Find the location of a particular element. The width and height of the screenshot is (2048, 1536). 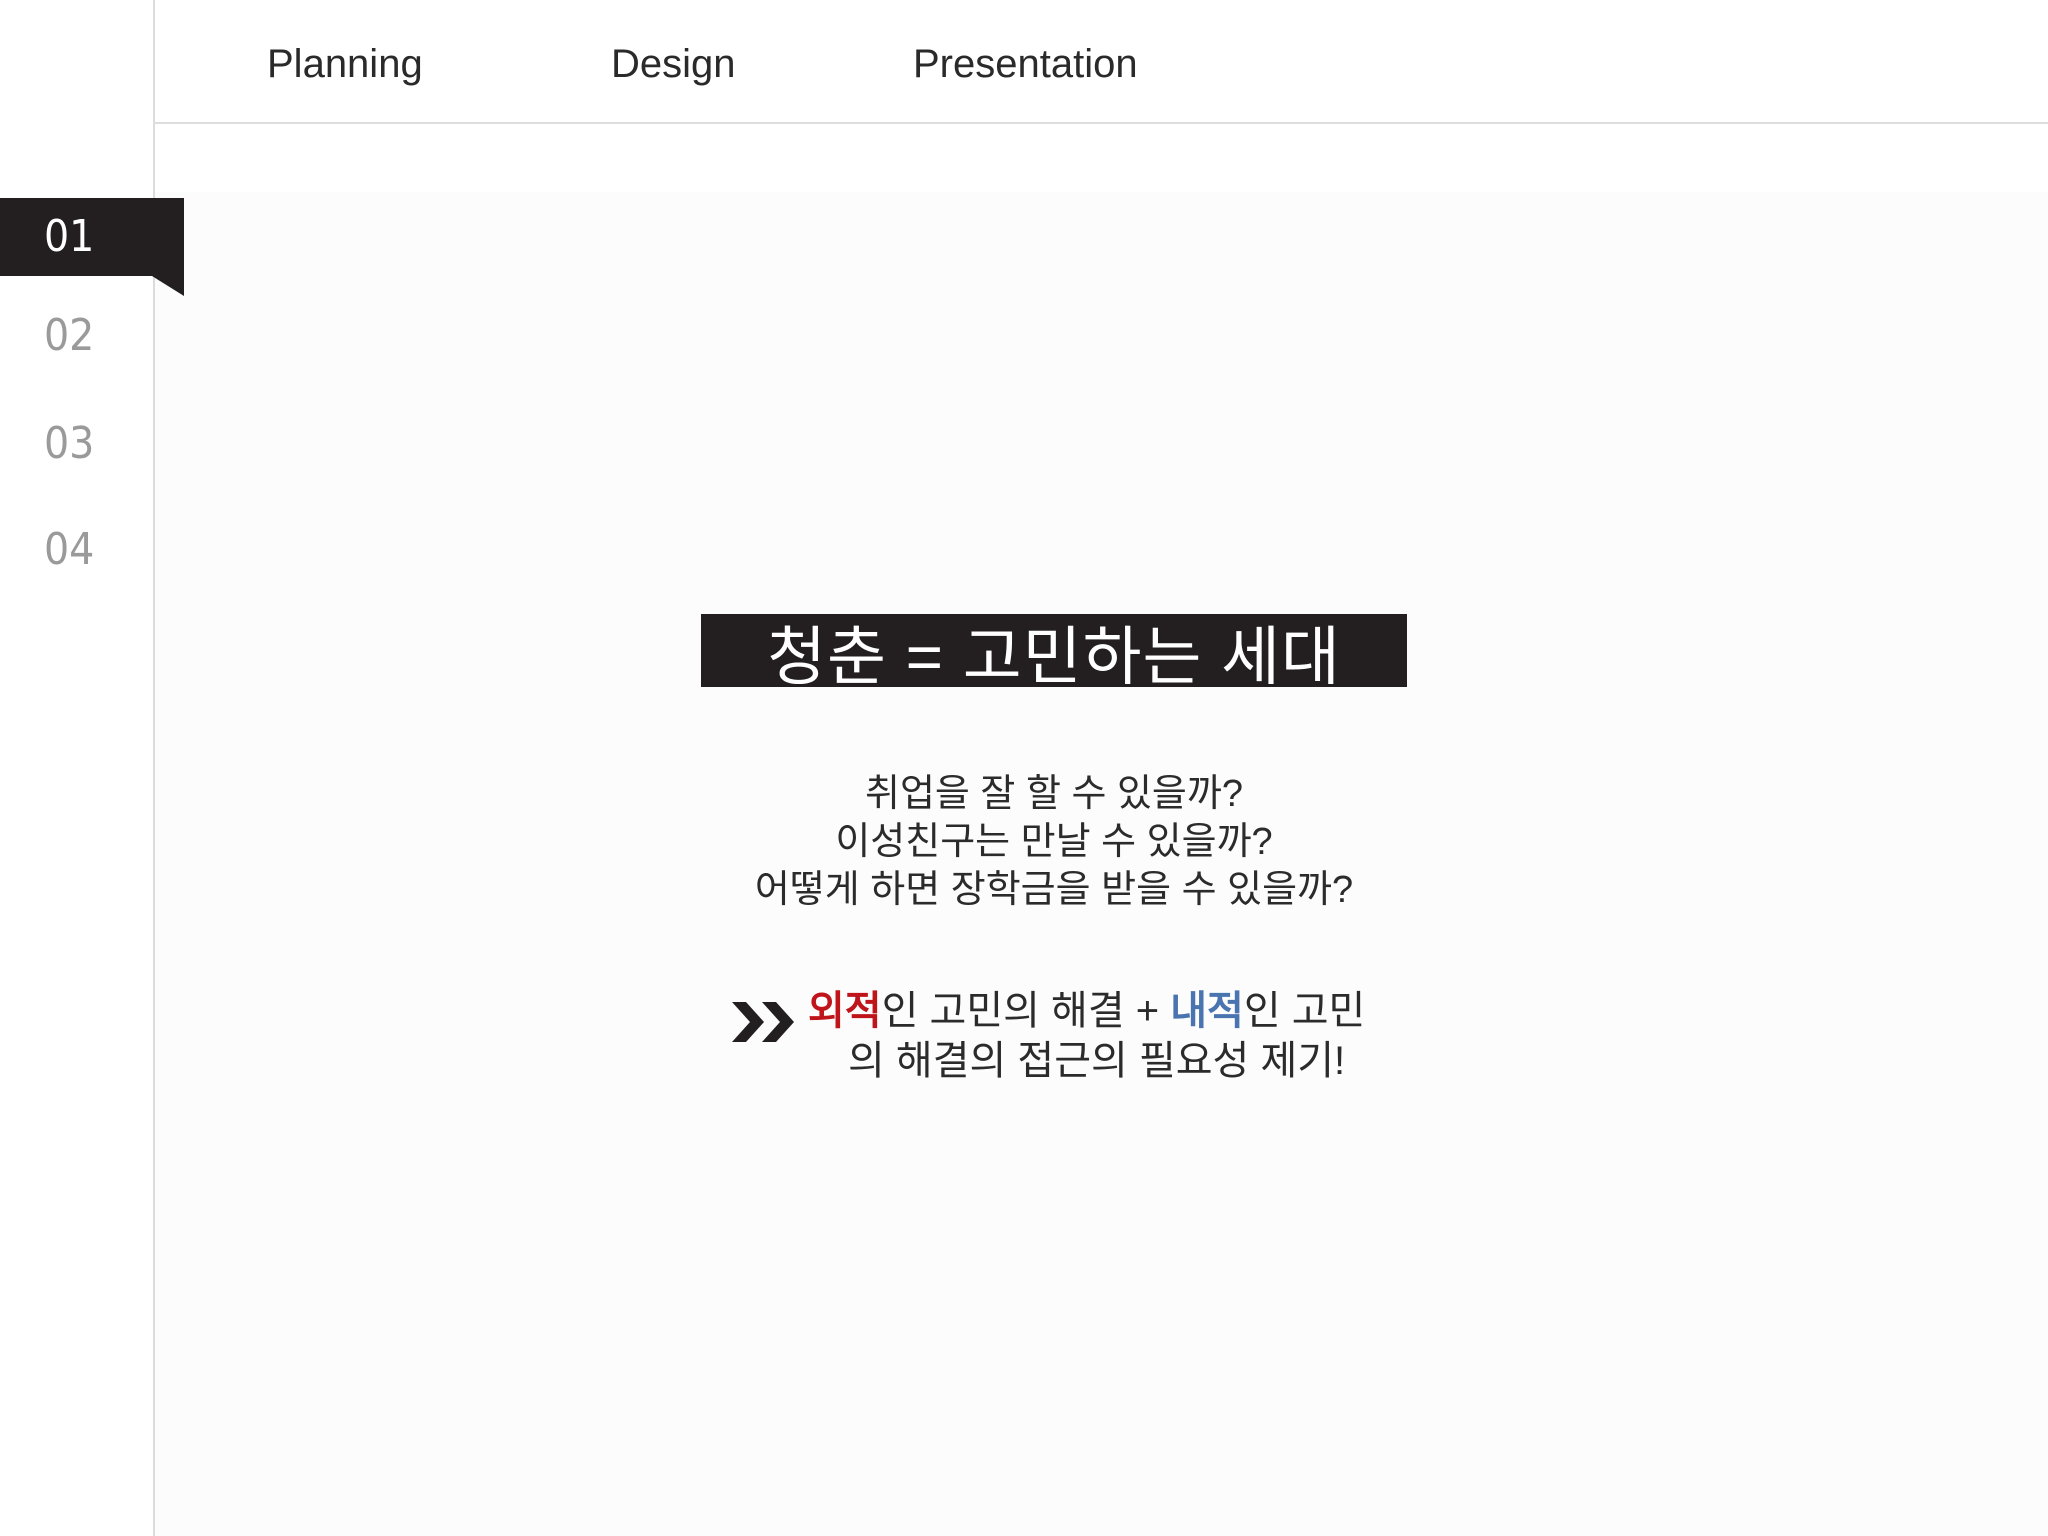

conclusion-line-2: 의 해결의 접근의 필요성 제기! is located at coordinates (1097, 1061).